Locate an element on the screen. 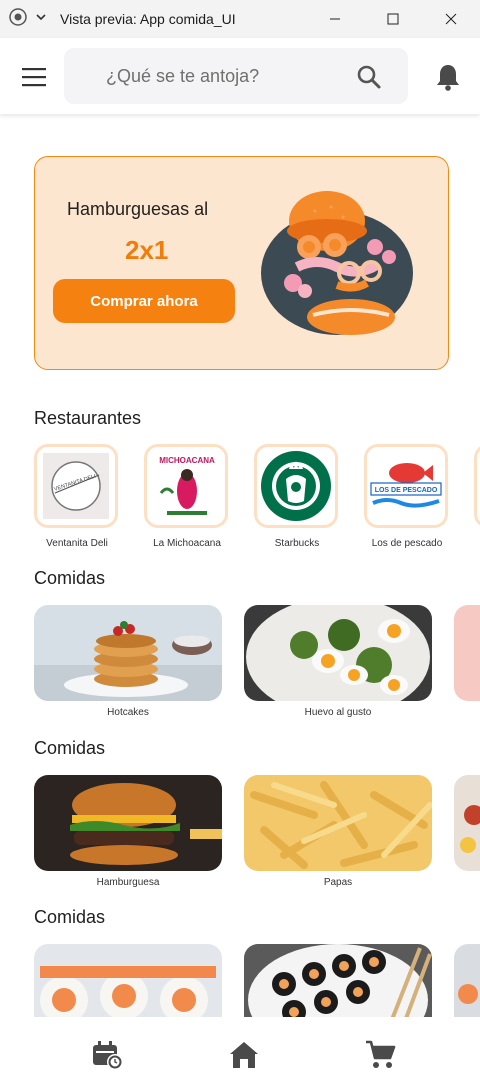 This screenshot has width=480, height=1089. restaurant-item: Starbucks is located at coordinates (297, 496).